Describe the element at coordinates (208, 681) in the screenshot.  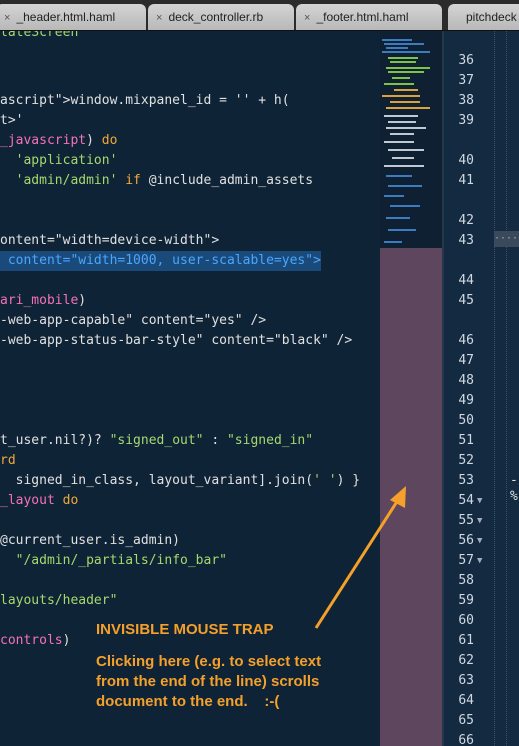
I see `annotation-line: from the end of the line) scrolls` at that location.